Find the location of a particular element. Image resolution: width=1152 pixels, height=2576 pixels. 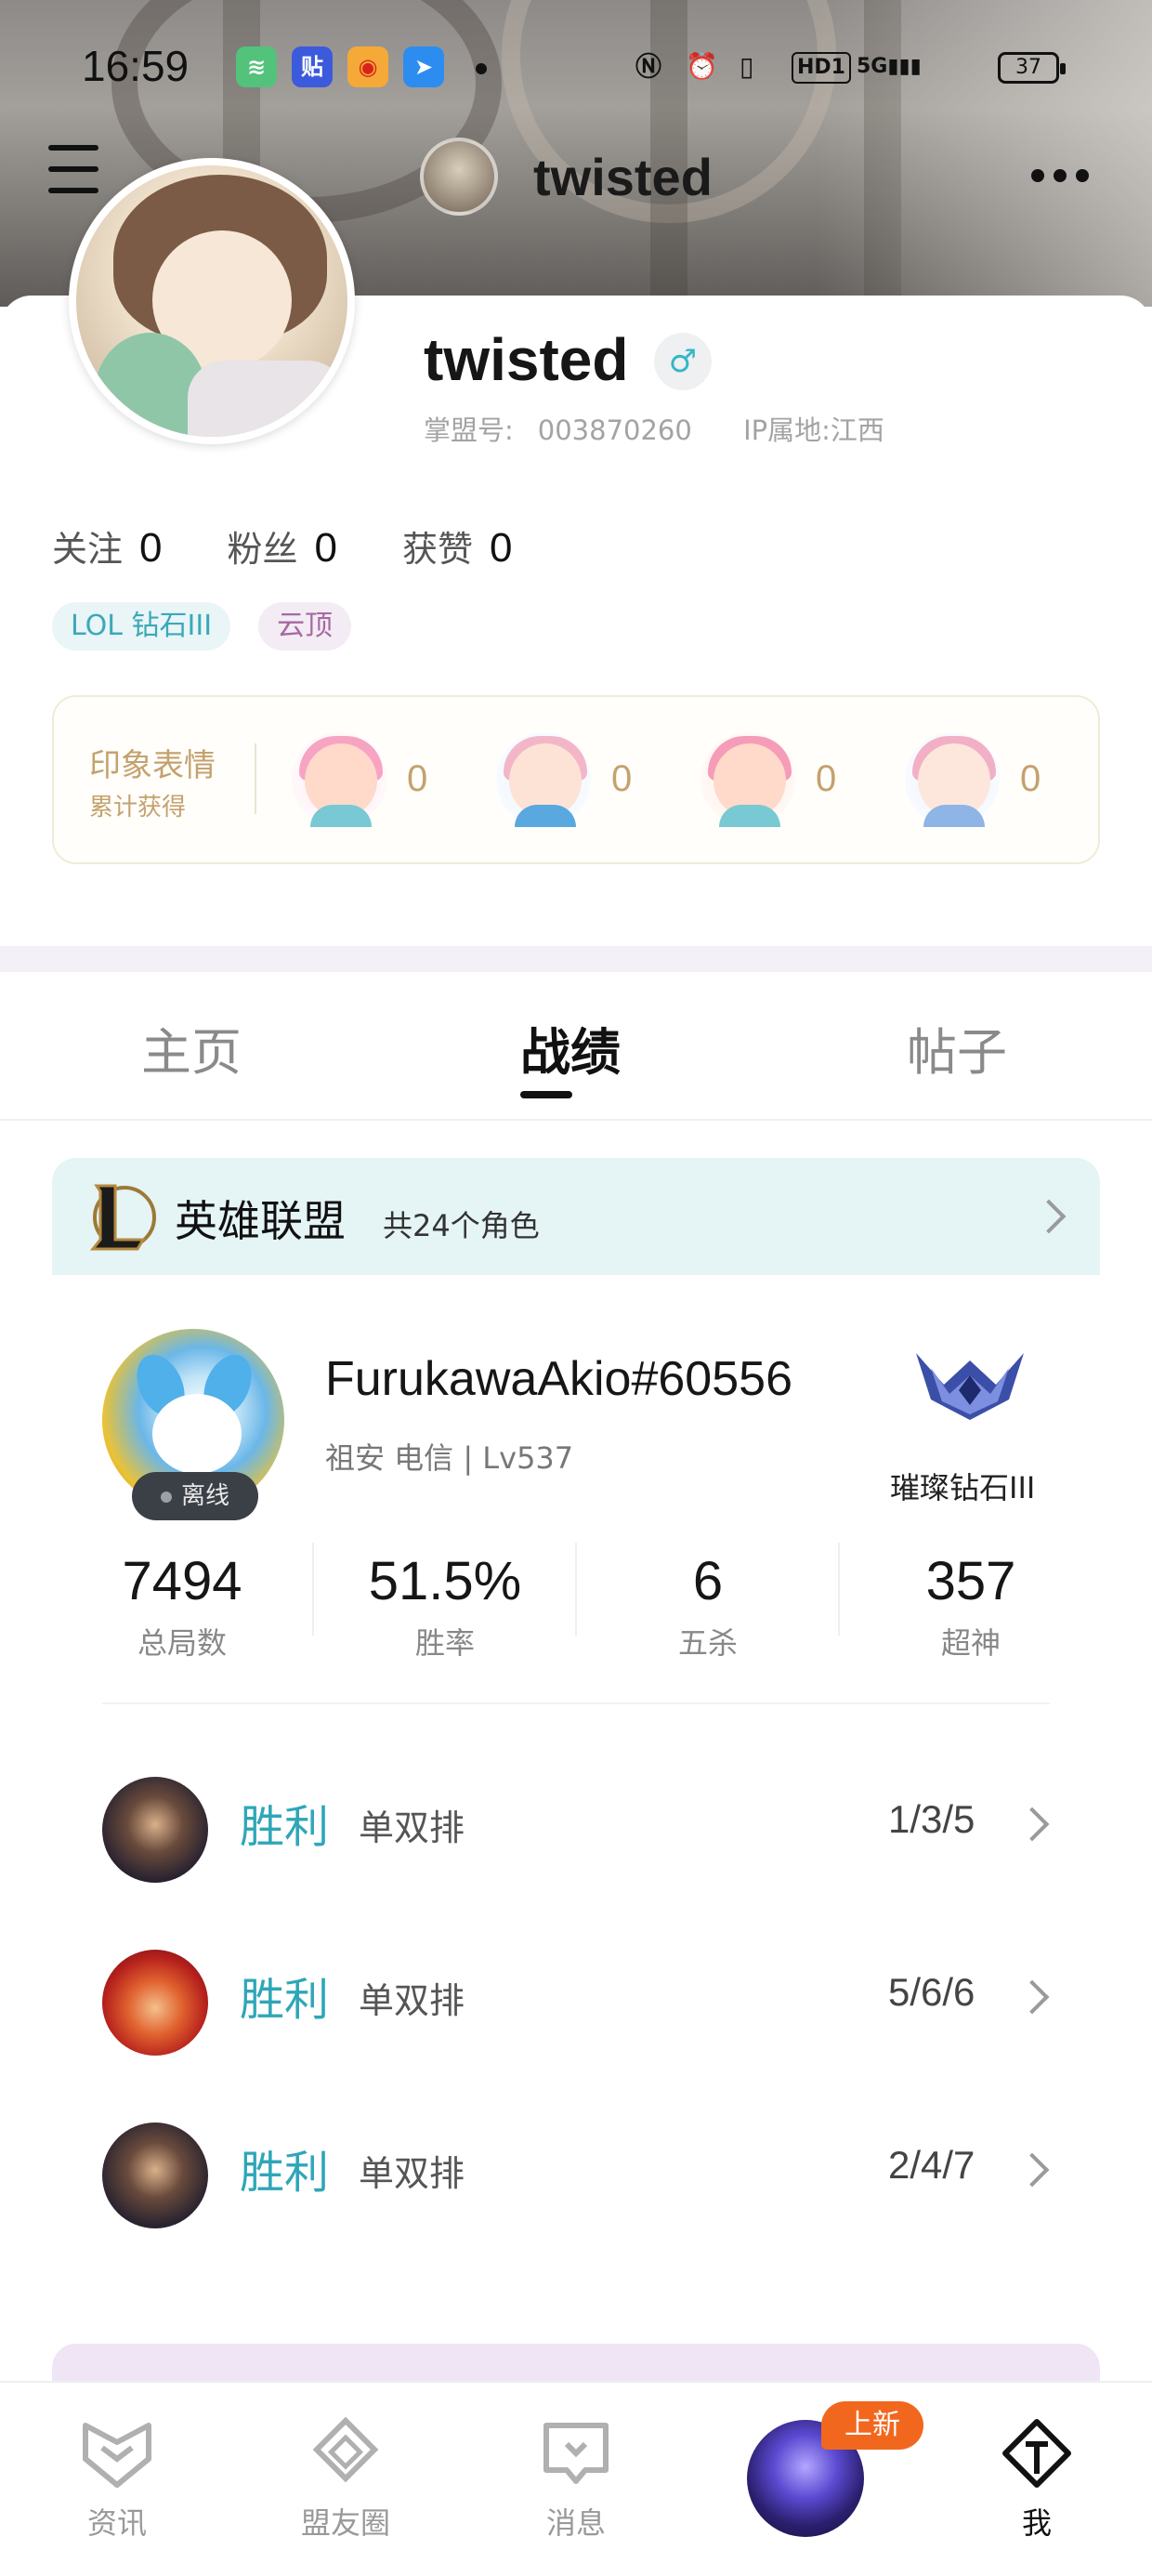

male-gender-icon: ♂ is located at coordinates (683, 361).